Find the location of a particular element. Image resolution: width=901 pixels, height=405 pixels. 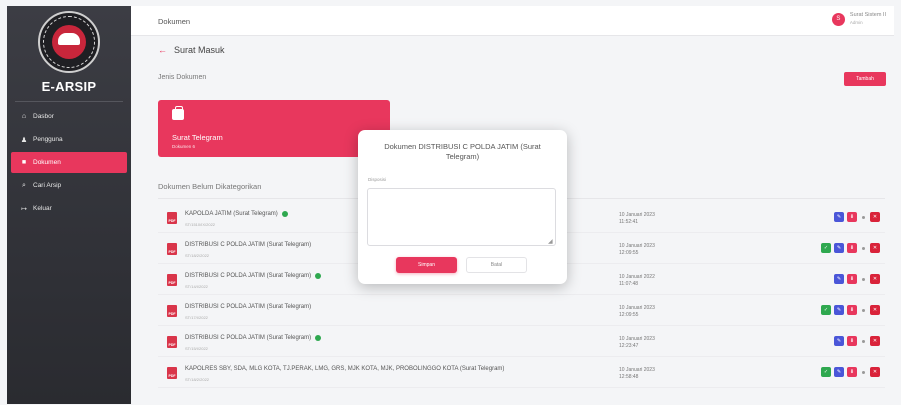

sidebar-item-label: Pengguna is located at coordinates (48, 139).